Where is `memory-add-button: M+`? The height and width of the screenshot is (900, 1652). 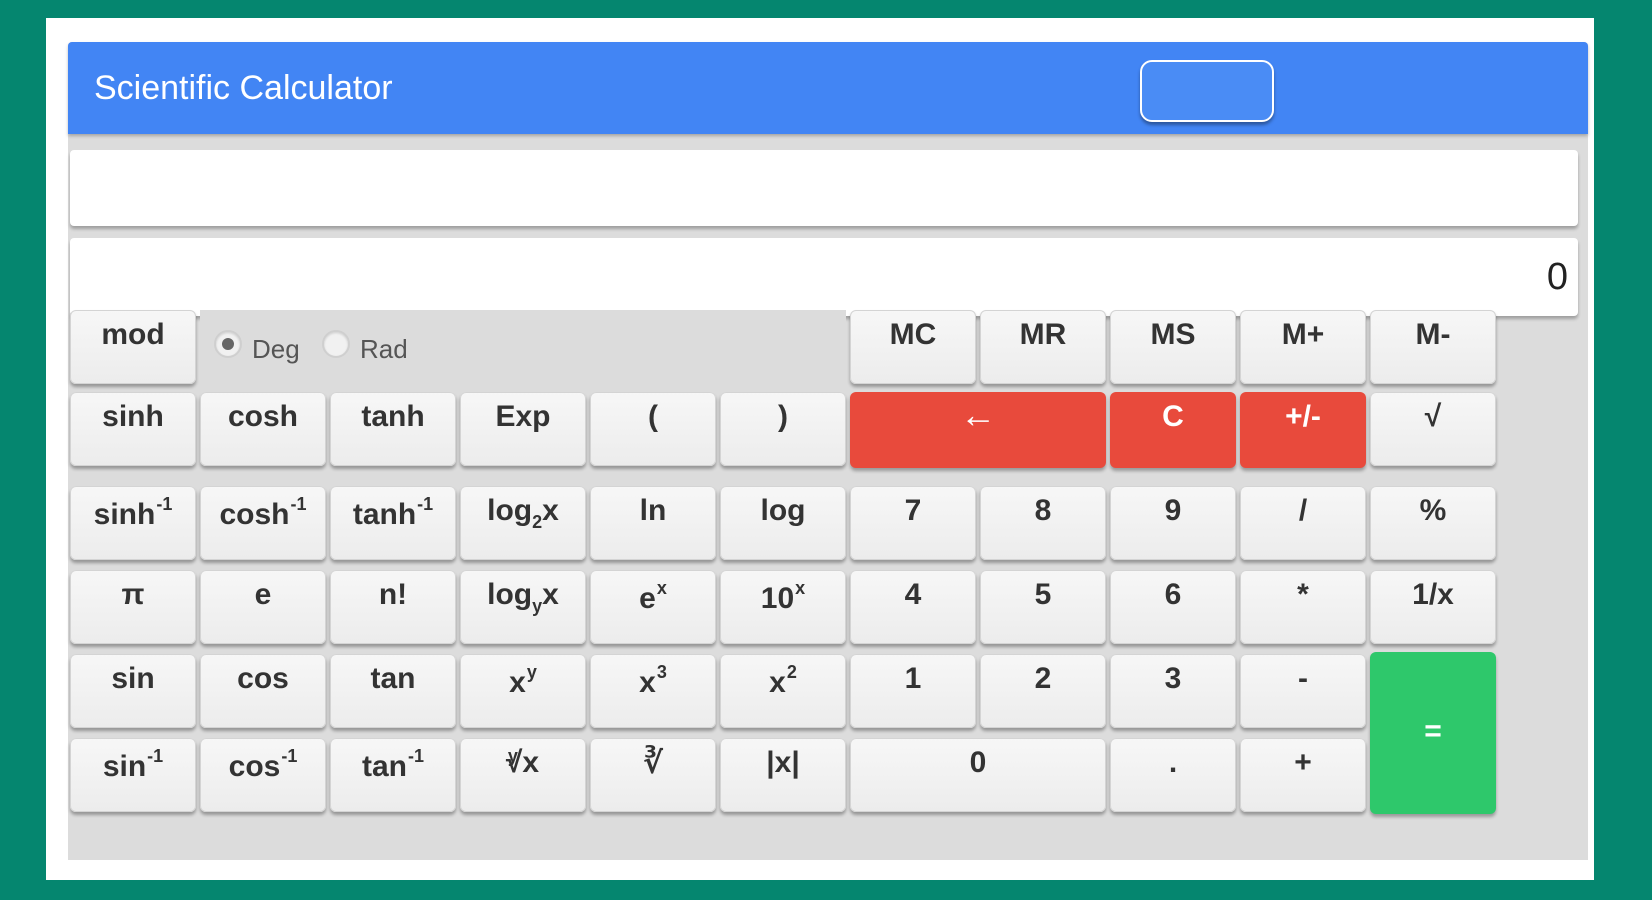
memory-add-button: M+ is located at coordinates (1303, 347).